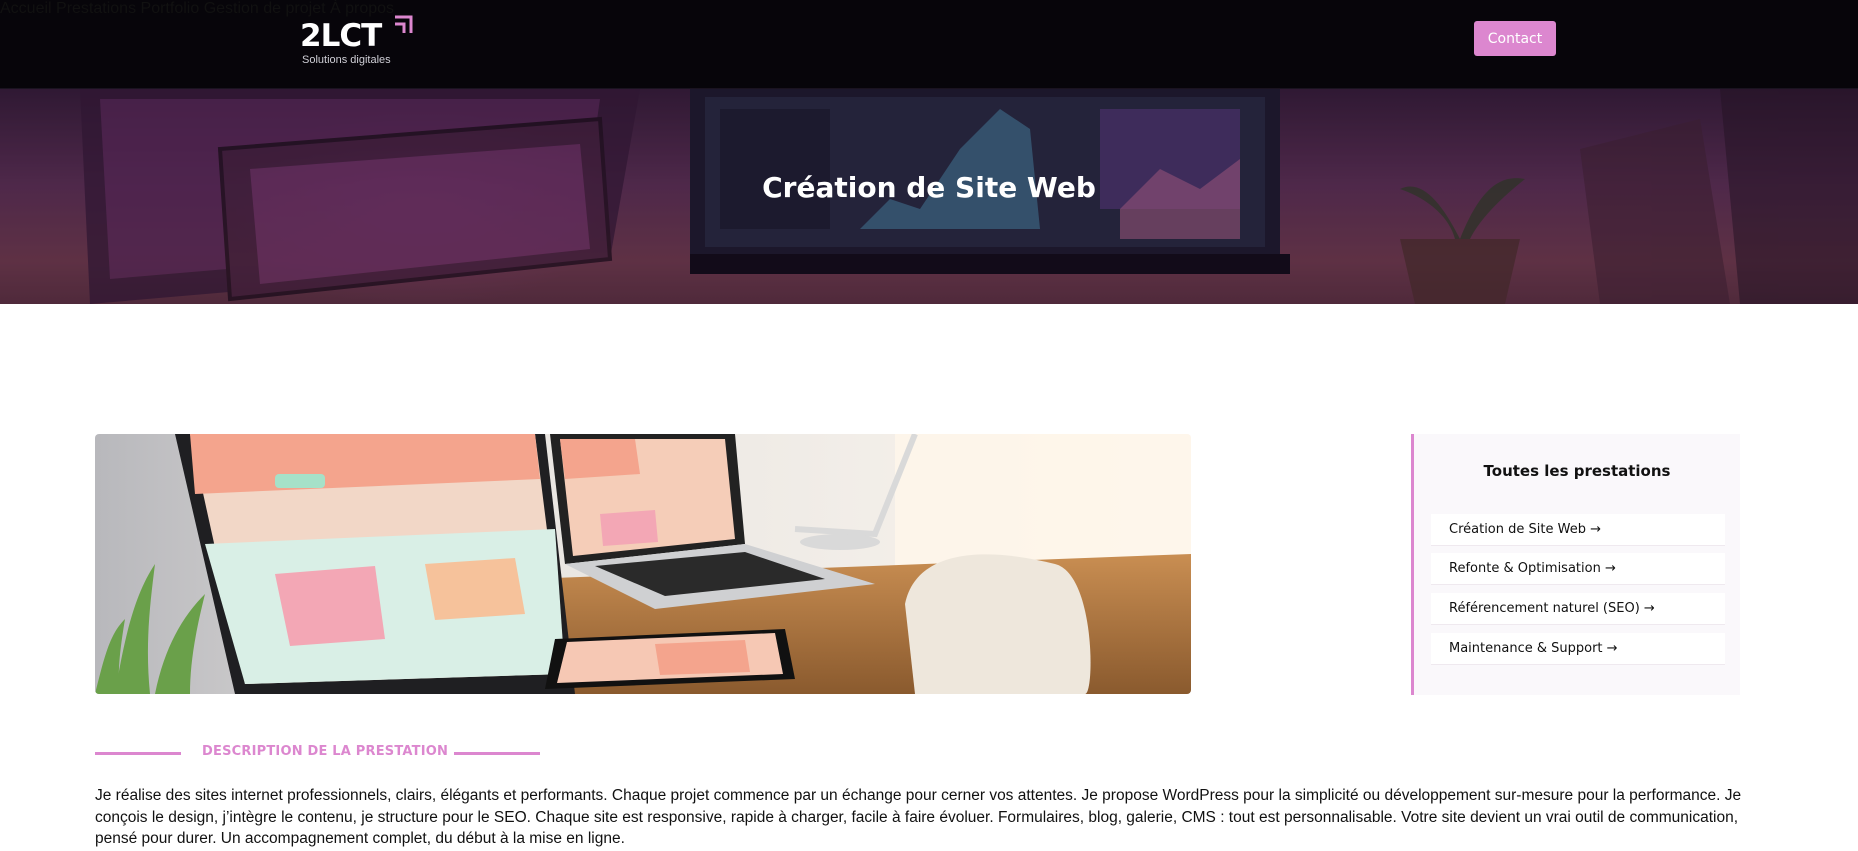 This screenshot has height=851, width=1858. What do you see at coordinates (497, 753) in the screenshot?
I see `heading-divider-right` at bounding box center [497, 753].